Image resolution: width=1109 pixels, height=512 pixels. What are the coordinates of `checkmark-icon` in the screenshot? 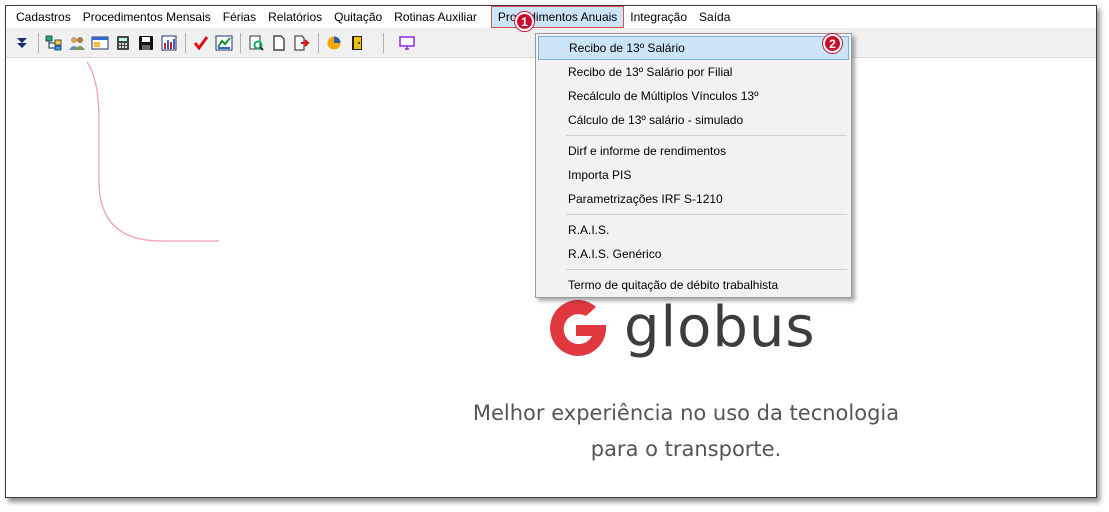 It's located at (201, 43).